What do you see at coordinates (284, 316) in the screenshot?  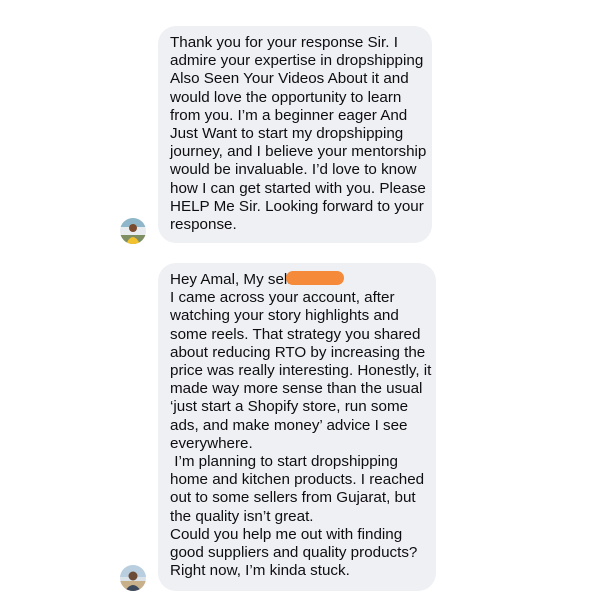 I see `message-line: watching your story highlights and` at bounding box center [284, 316].